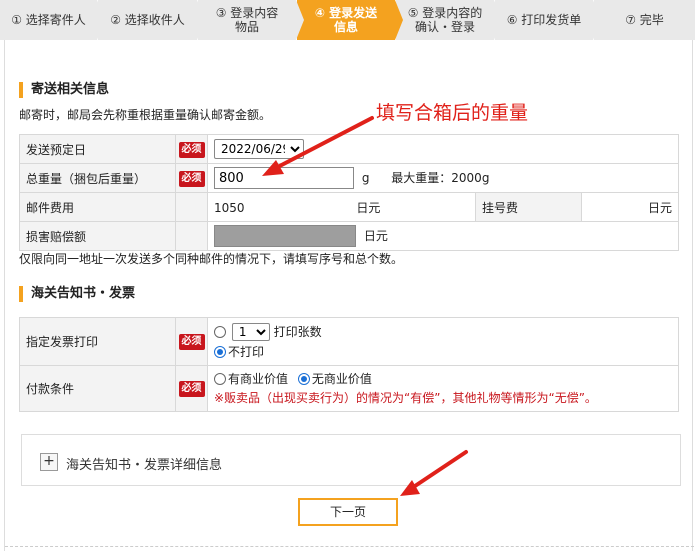  I want to click on send-date-select: 2022/06/29, so click(259, 149).